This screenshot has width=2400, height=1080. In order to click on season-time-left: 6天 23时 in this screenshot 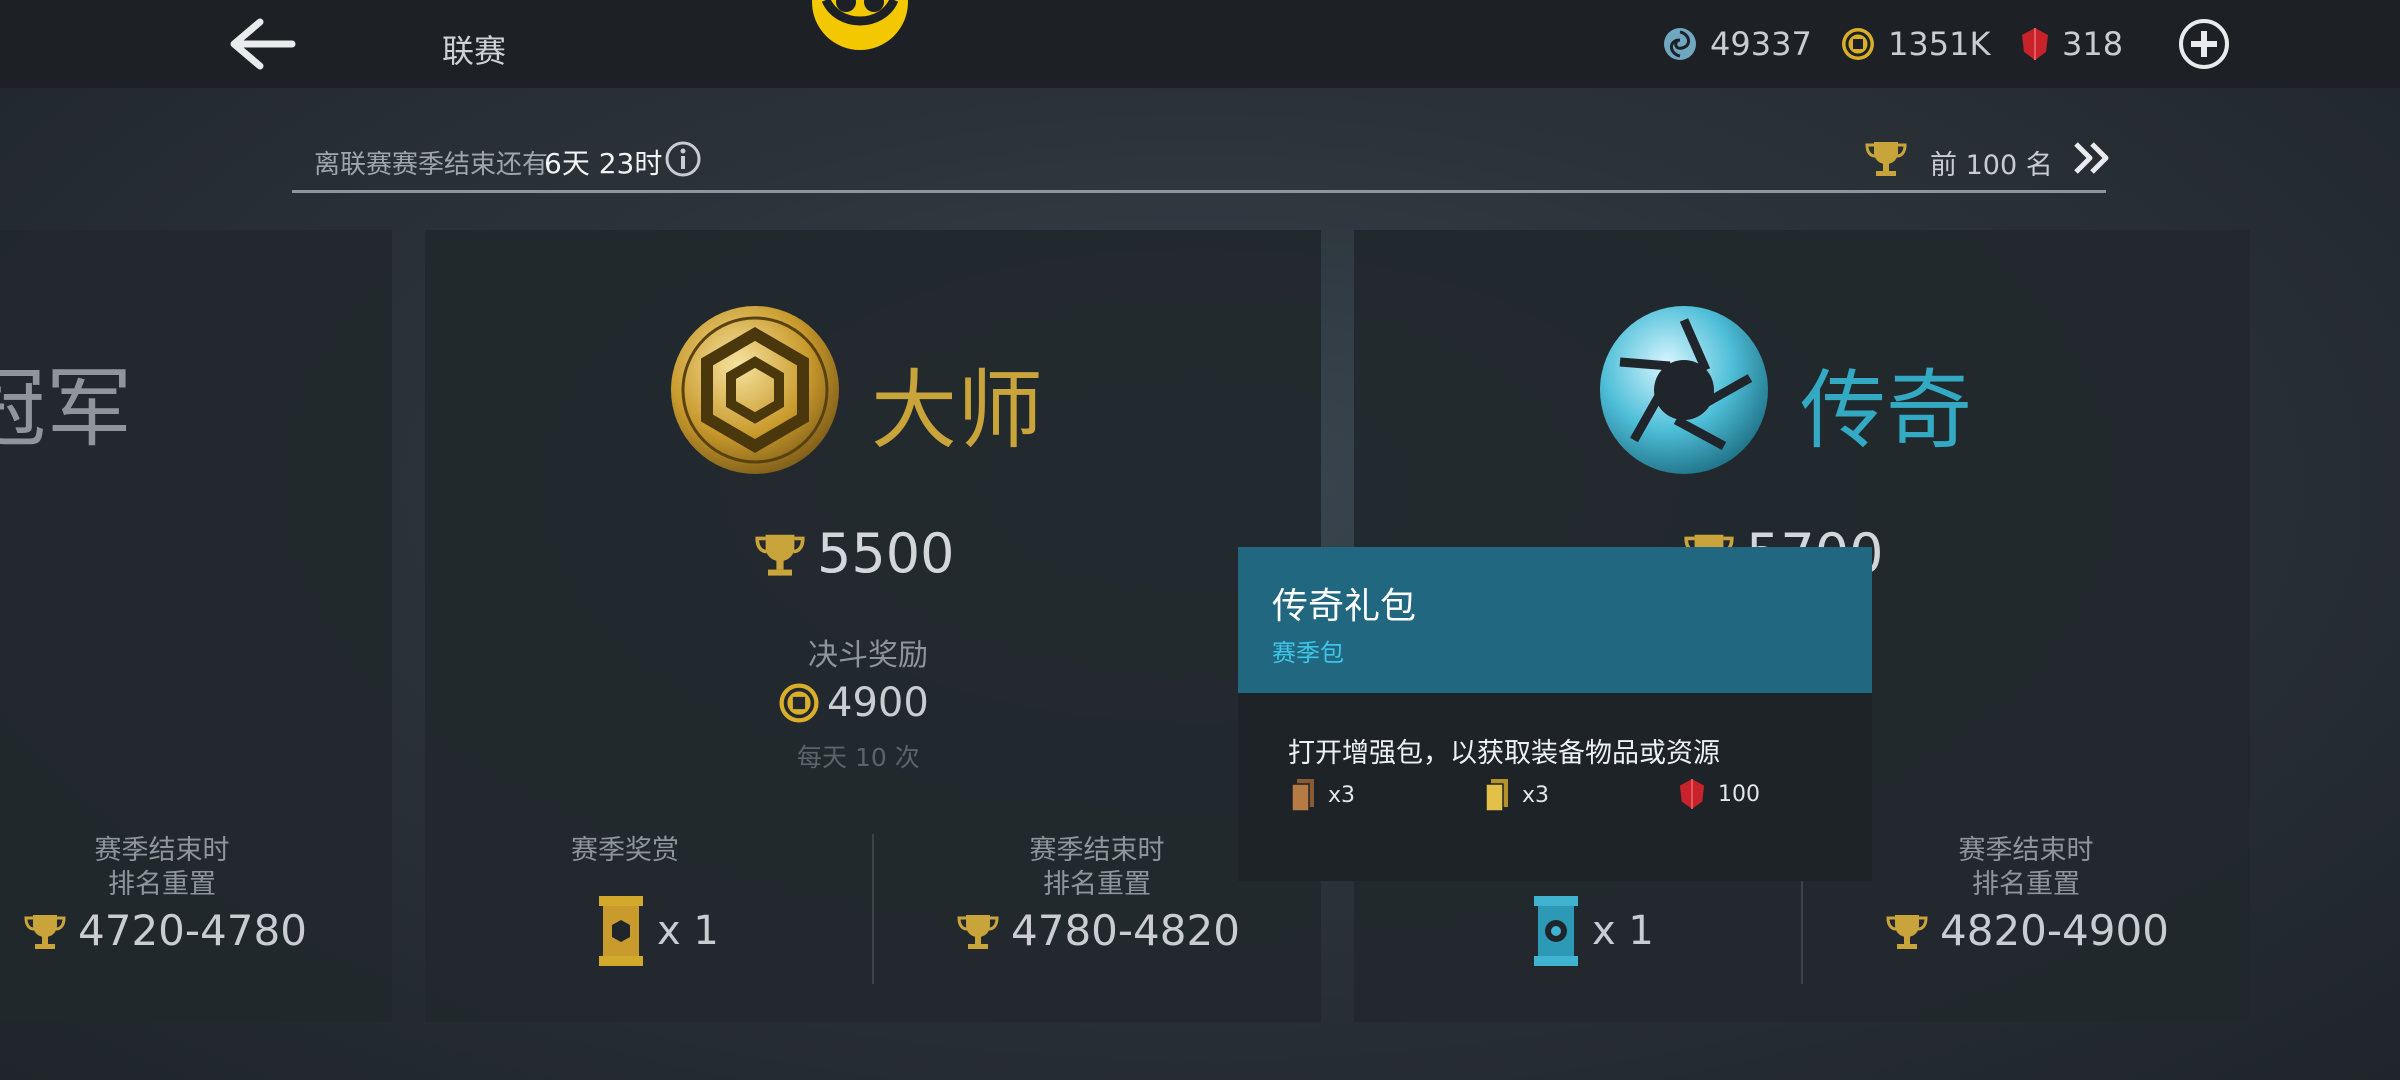, I will do `click(603, 163)`.